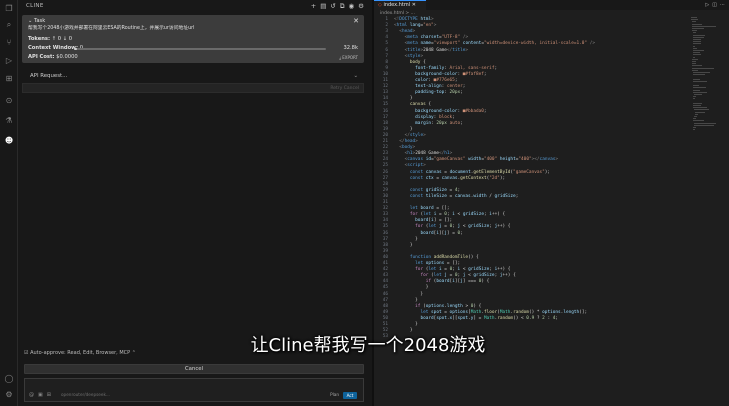 The height and width of the screenshot is (406, 729). Describe the element at coordinates (704, 77) in the screenshot. I see `minimap` at that location.